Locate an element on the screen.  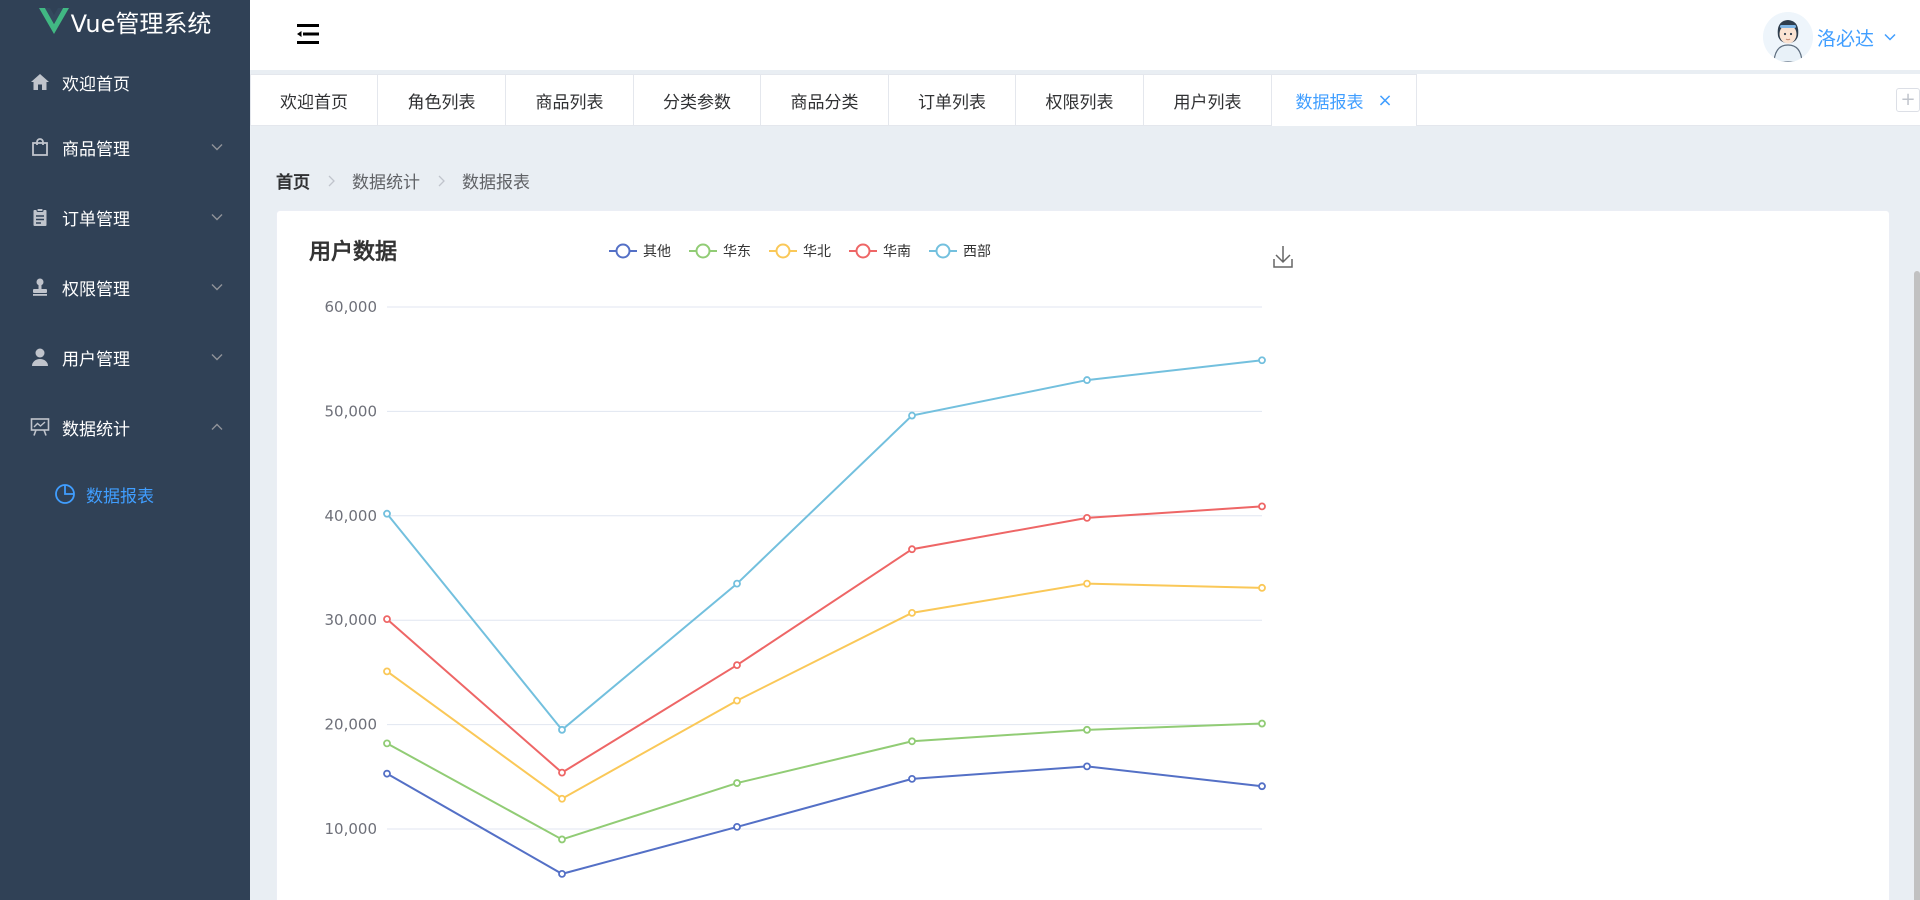
top-header: 洛必达 is located at coordinates (1085, 35).